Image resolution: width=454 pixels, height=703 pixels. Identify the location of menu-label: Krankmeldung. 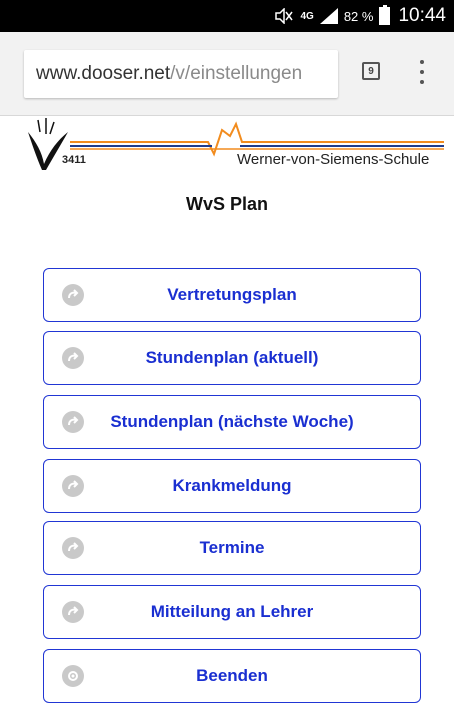
(232, 485).